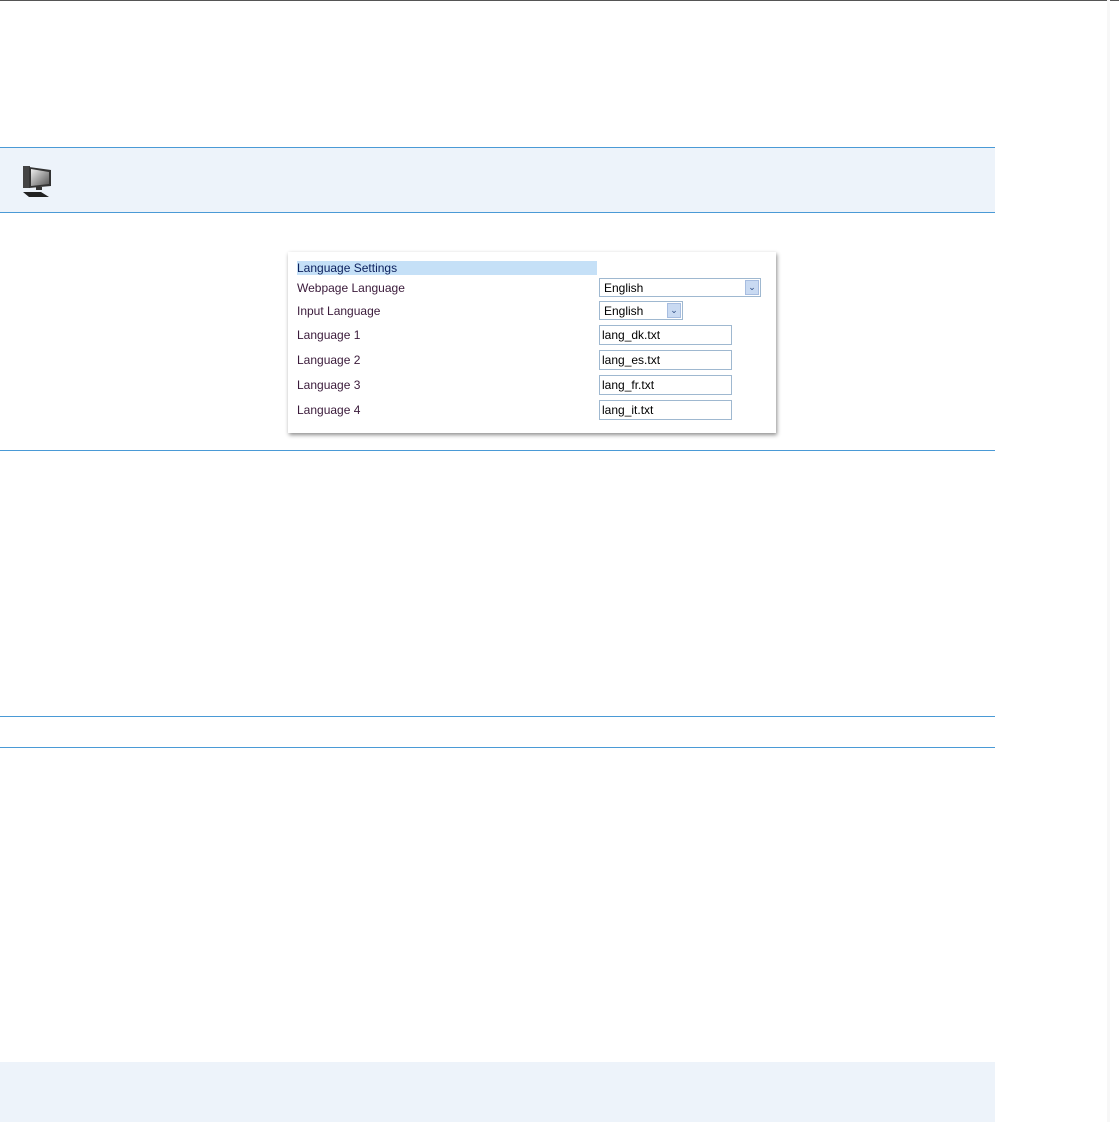 This screenshot has height=1122, width=1119. Describe the element at coordinates (497, 1092) in the screenshot. I see `bottom-note-box` at that location.